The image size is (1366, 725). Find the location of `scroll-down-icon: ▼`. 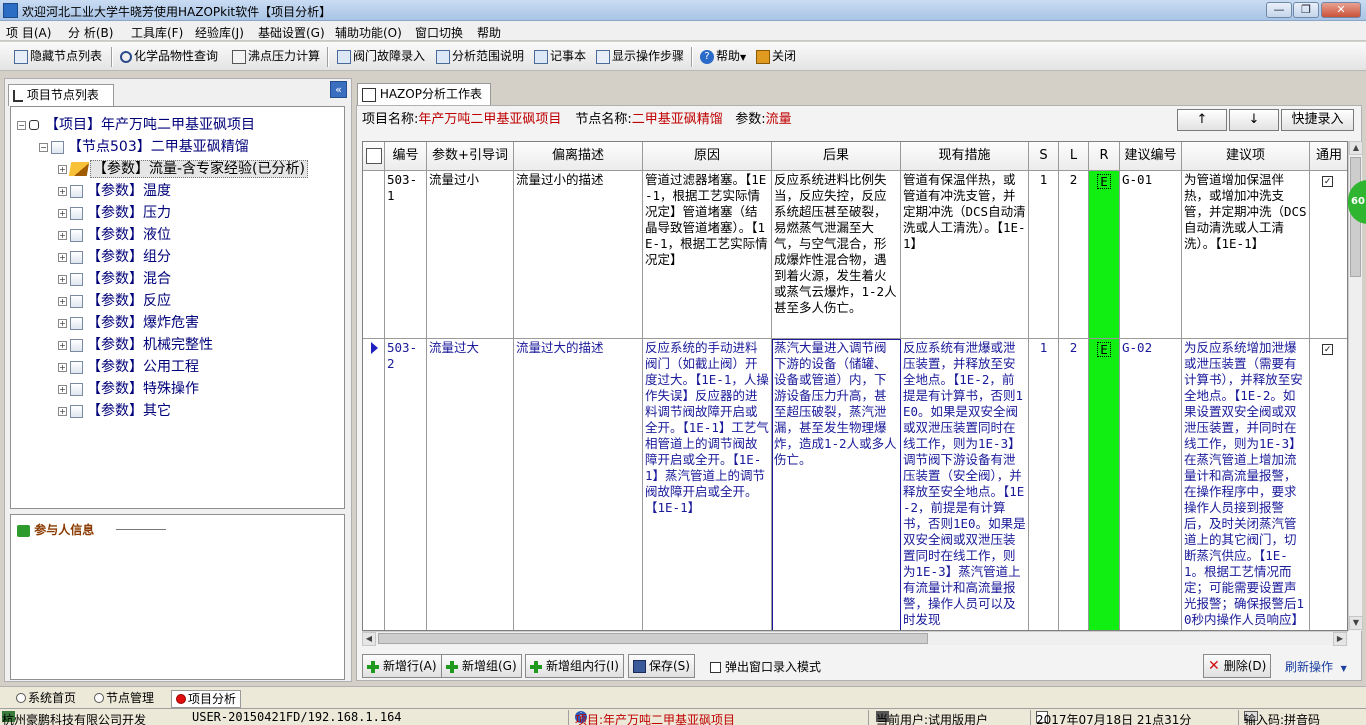

scroll-down-icon: ▼ is located at coordinates (1356, 623).